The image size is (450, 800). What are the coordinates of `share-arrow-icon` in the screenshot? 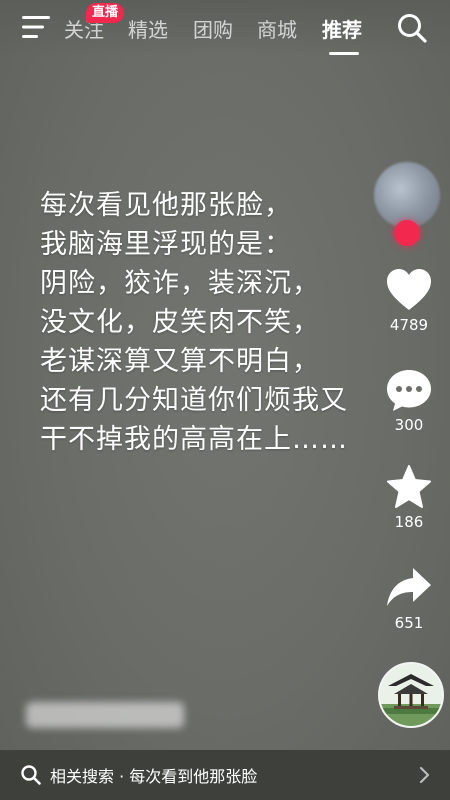 It's located at (409, 587).